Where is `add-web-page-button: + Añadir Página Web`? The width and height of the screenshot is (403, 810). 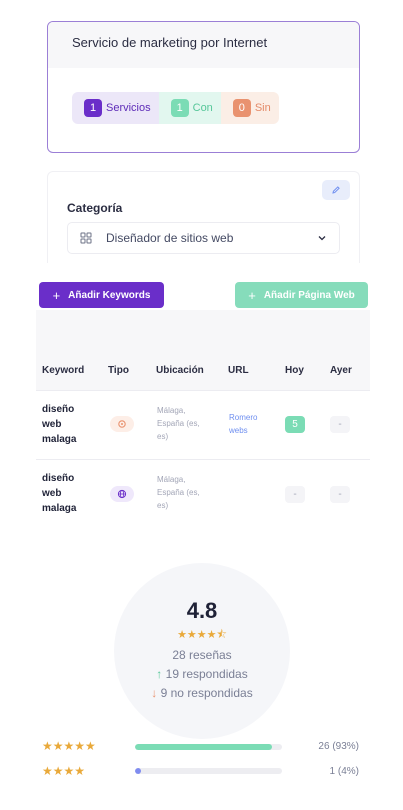 add-web-page-button: + Añadir Página Web is located at coordinates (301, 295).